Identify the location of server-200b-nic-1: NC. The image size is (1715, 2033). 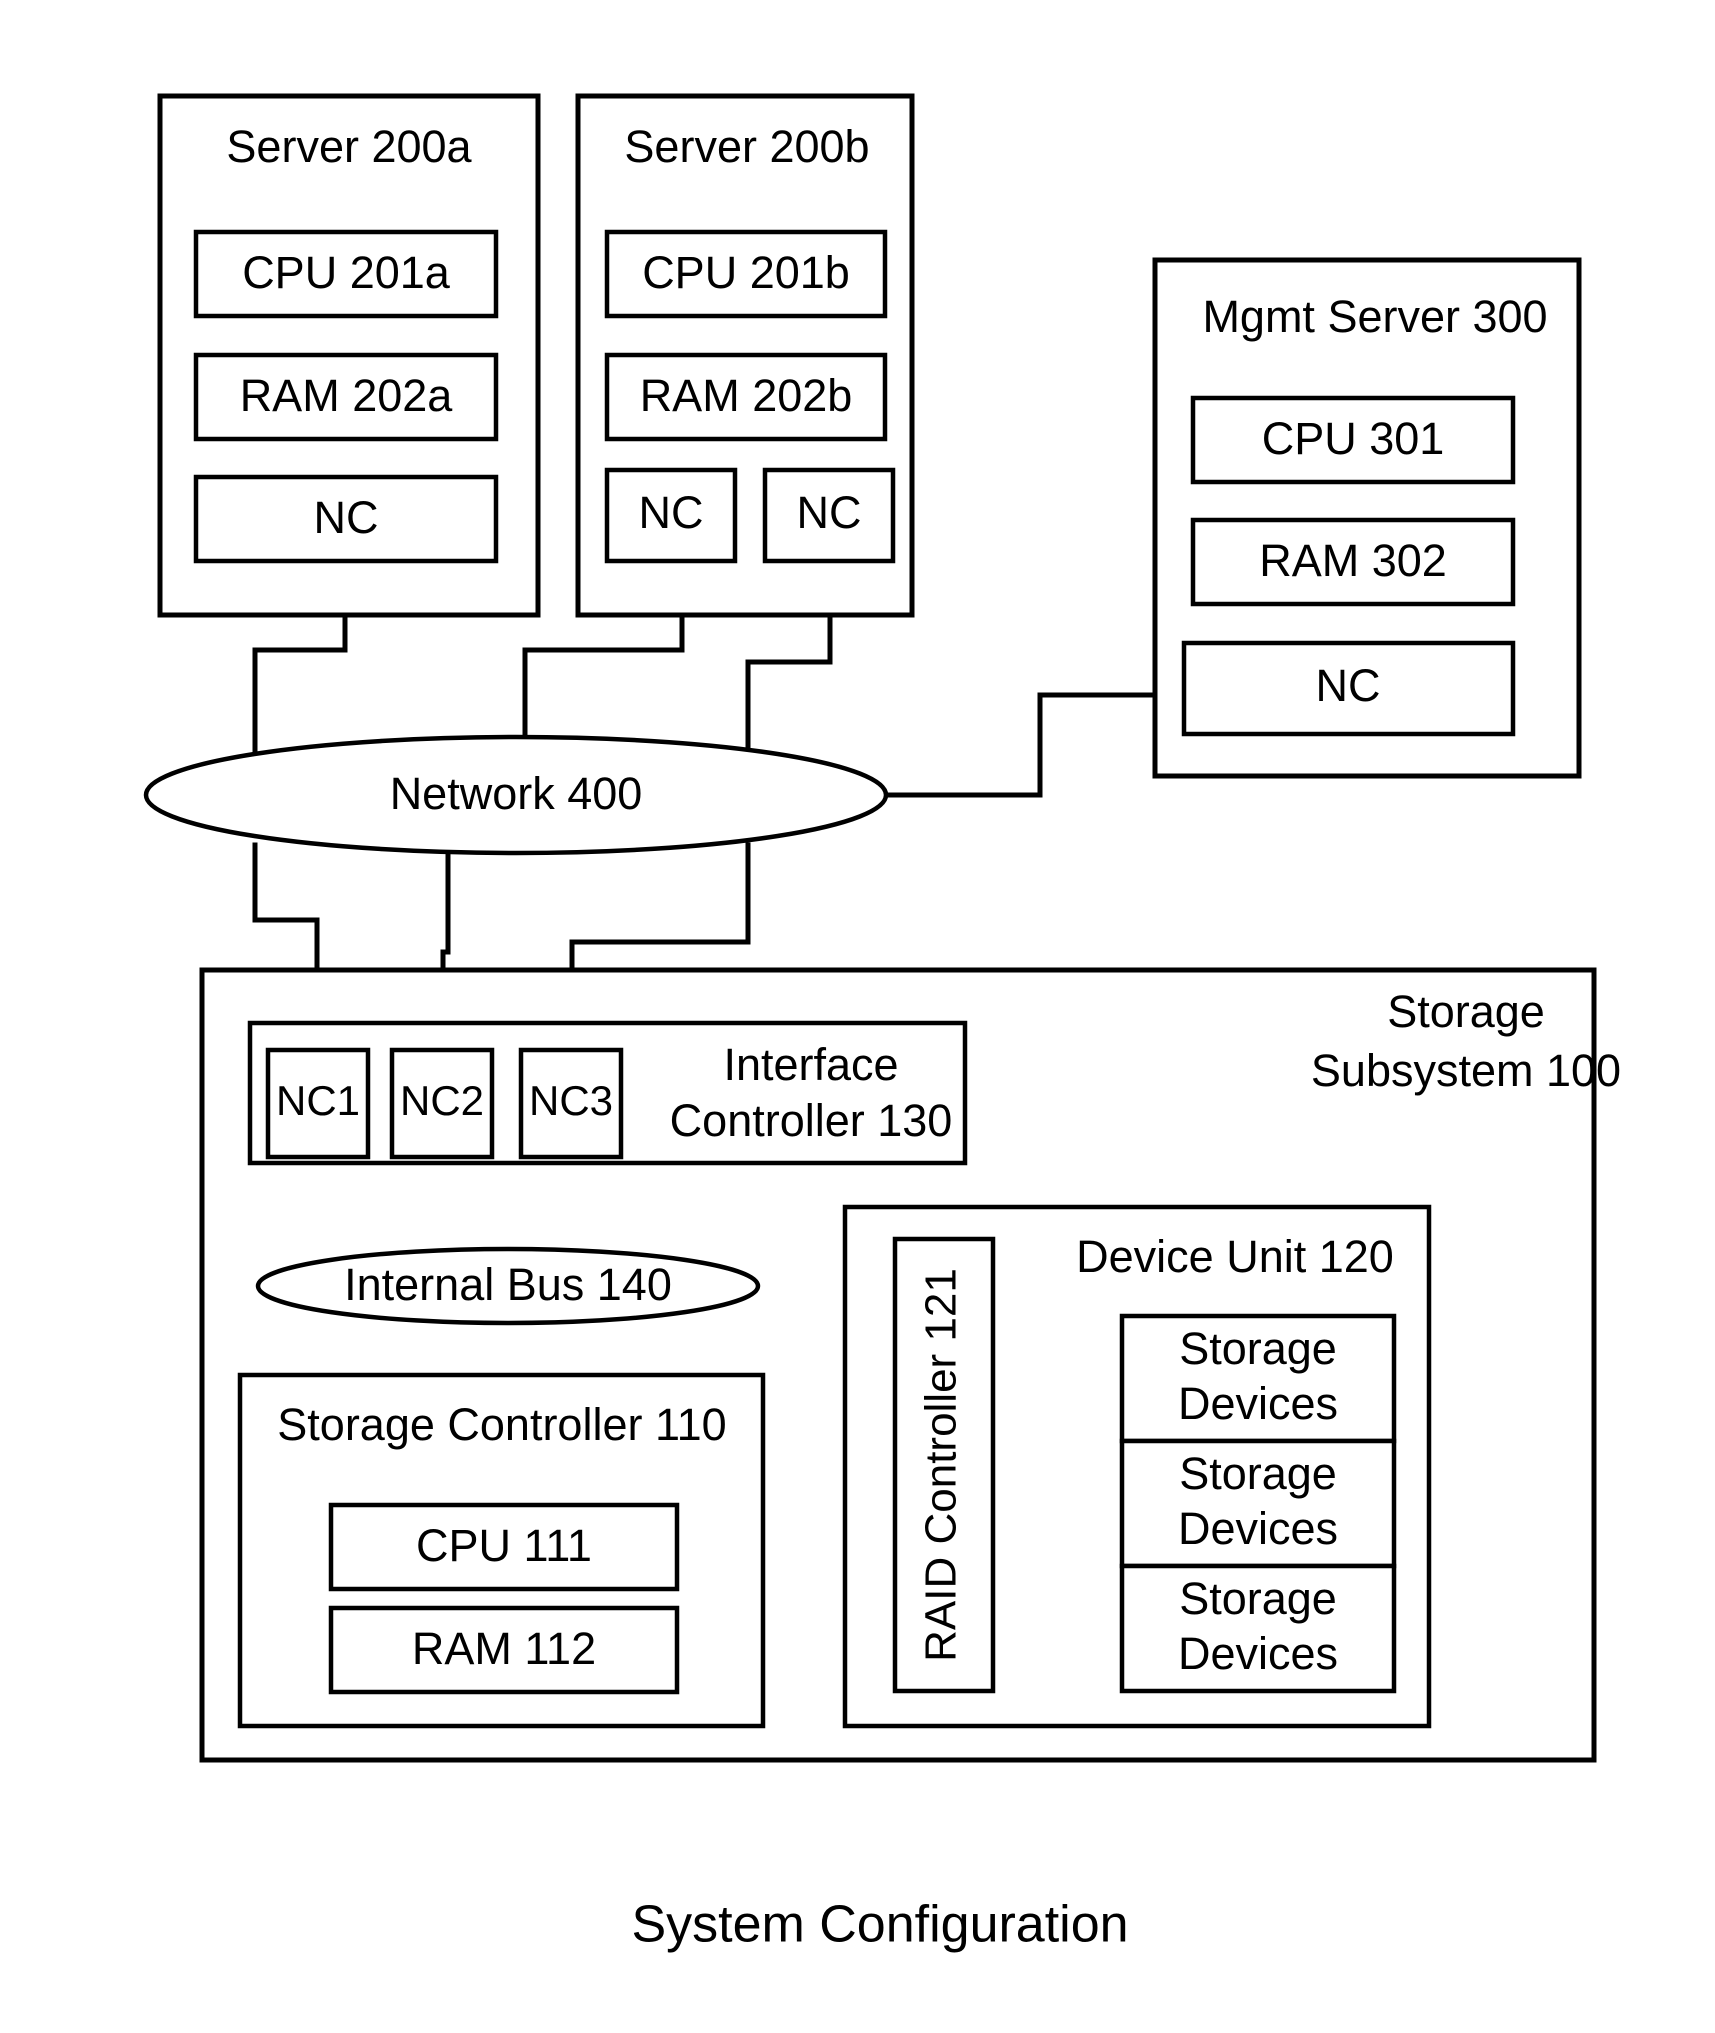
(829, 515).